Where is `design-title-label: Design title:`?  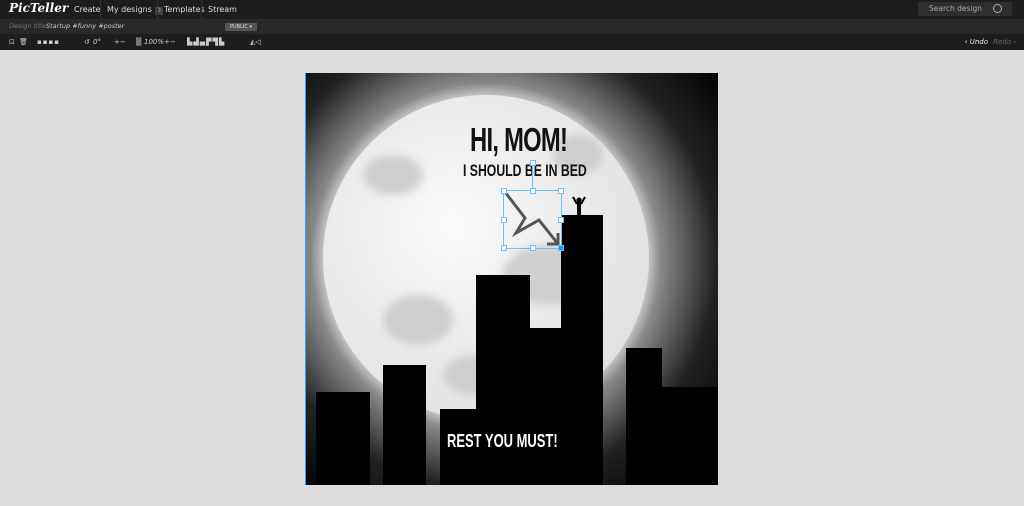 design-title-label: Design title: is located at coordinates (29, 26).